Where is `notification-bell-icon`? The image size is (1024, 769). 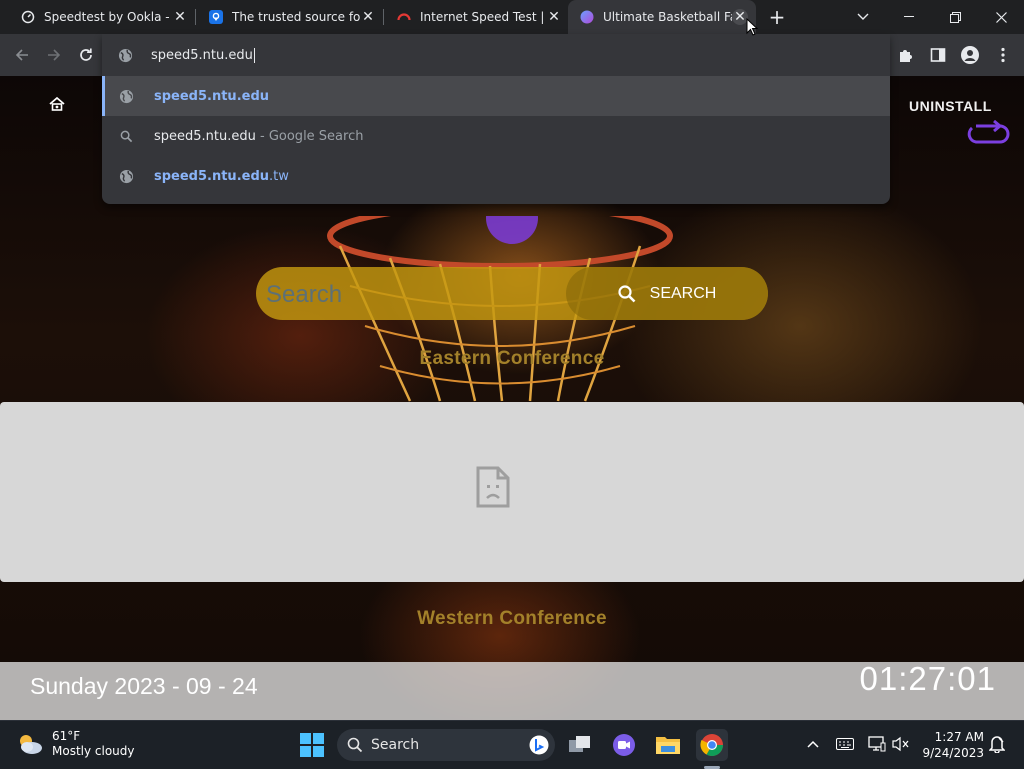 notification-bell-icon is located at coordinates (997, 744).